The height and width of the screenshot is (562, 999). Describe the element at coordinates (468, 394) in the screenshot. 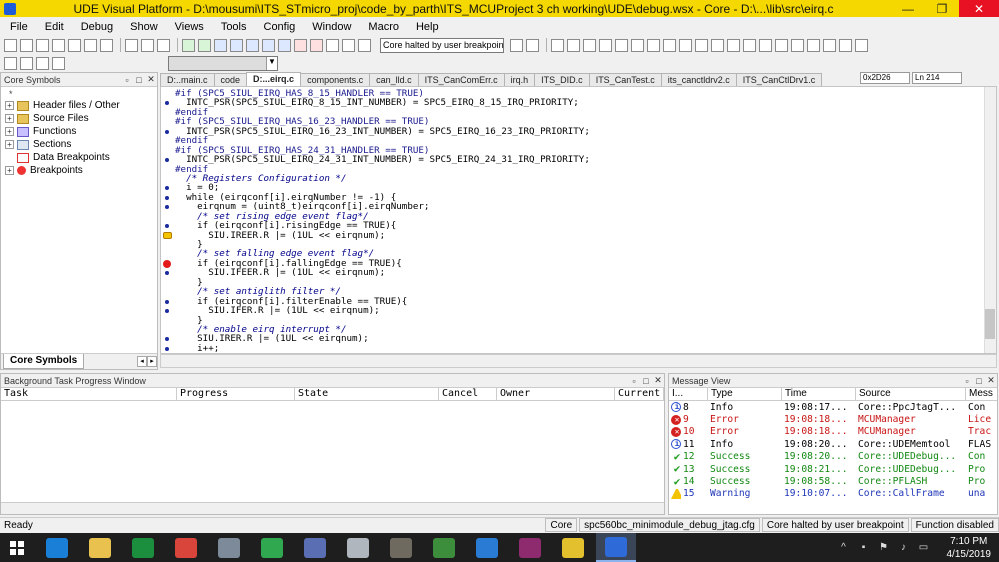

I see `column-header: Cancel` at that location.